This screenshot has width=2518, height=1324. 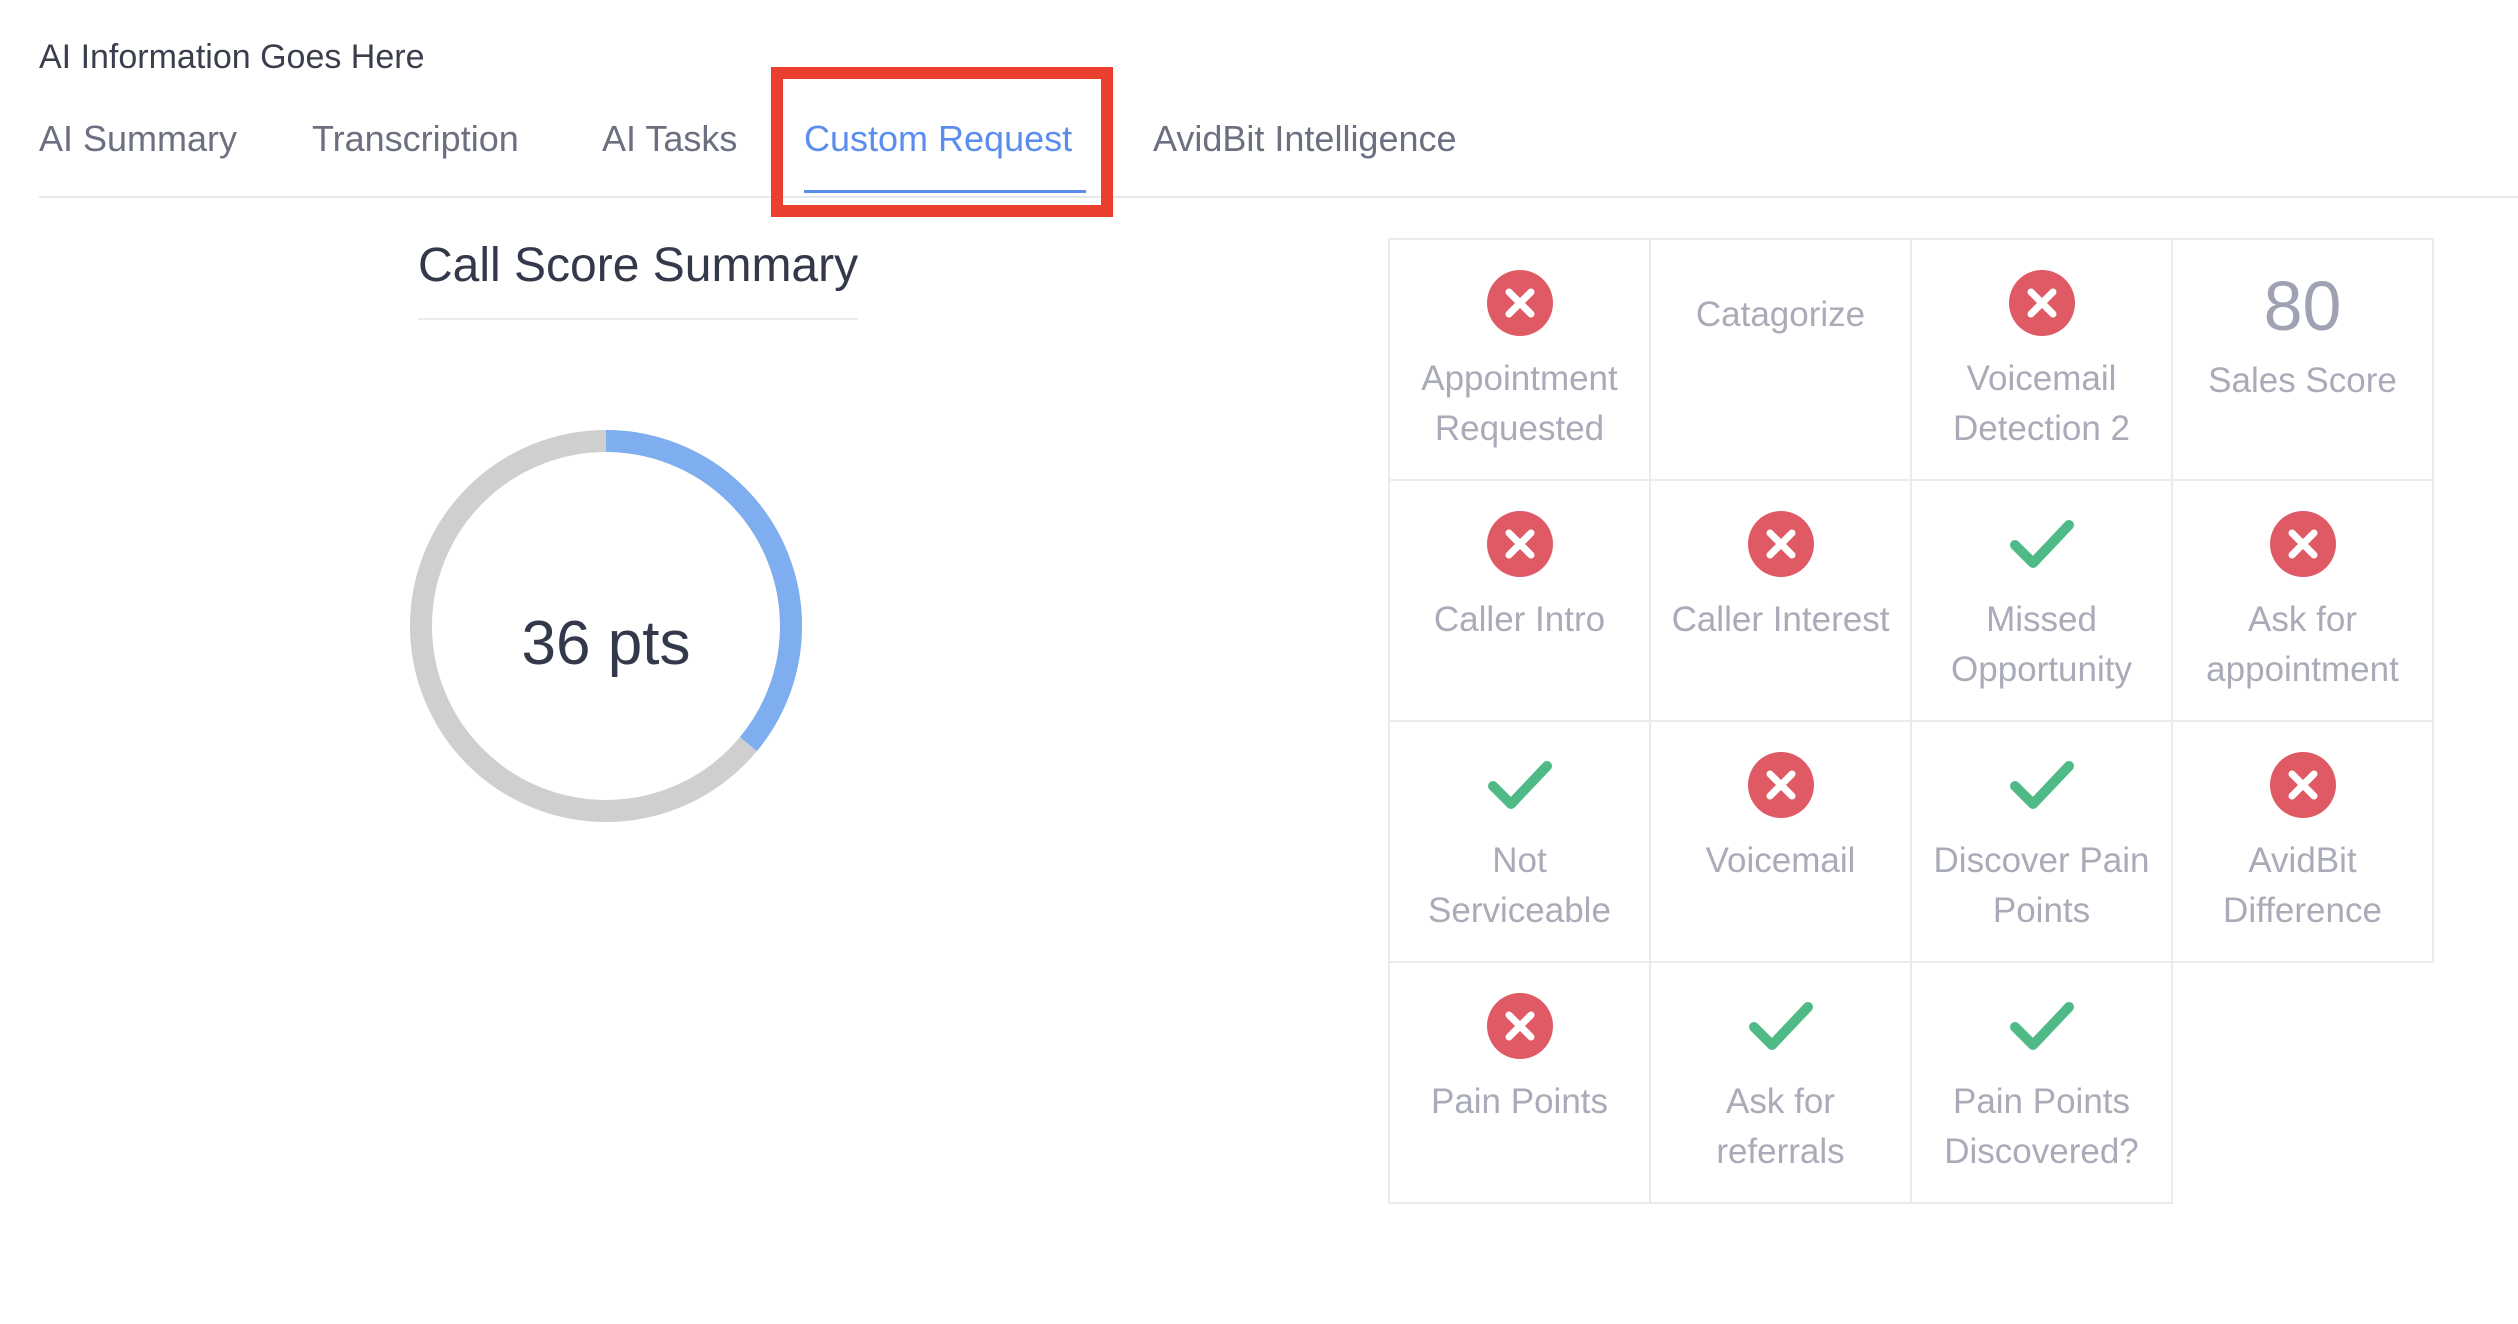 What do you see at coordinates (1519, 885) in the screenshot?
I see `score-cell-label: Not Serviceable` at bounding box center [1519, 885].